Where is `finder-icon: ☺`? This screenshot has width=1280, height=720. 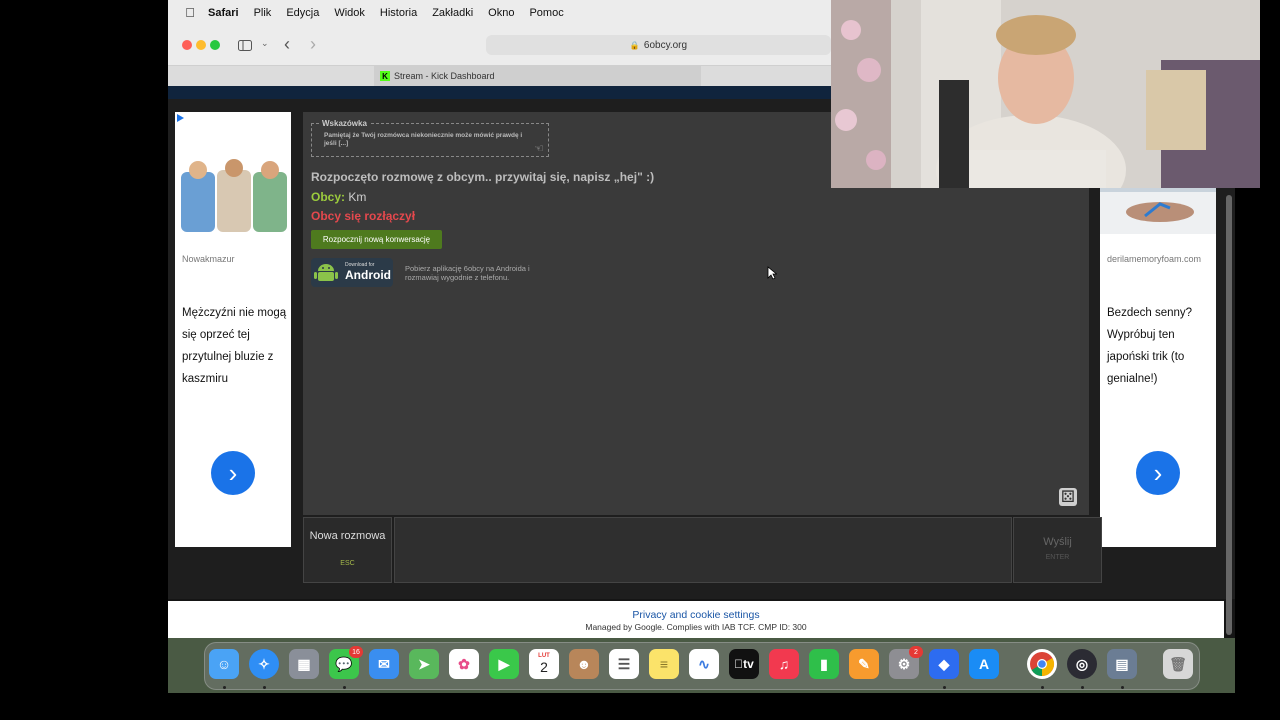 finder-icon: ☺ is located at coordinates (224, 664).